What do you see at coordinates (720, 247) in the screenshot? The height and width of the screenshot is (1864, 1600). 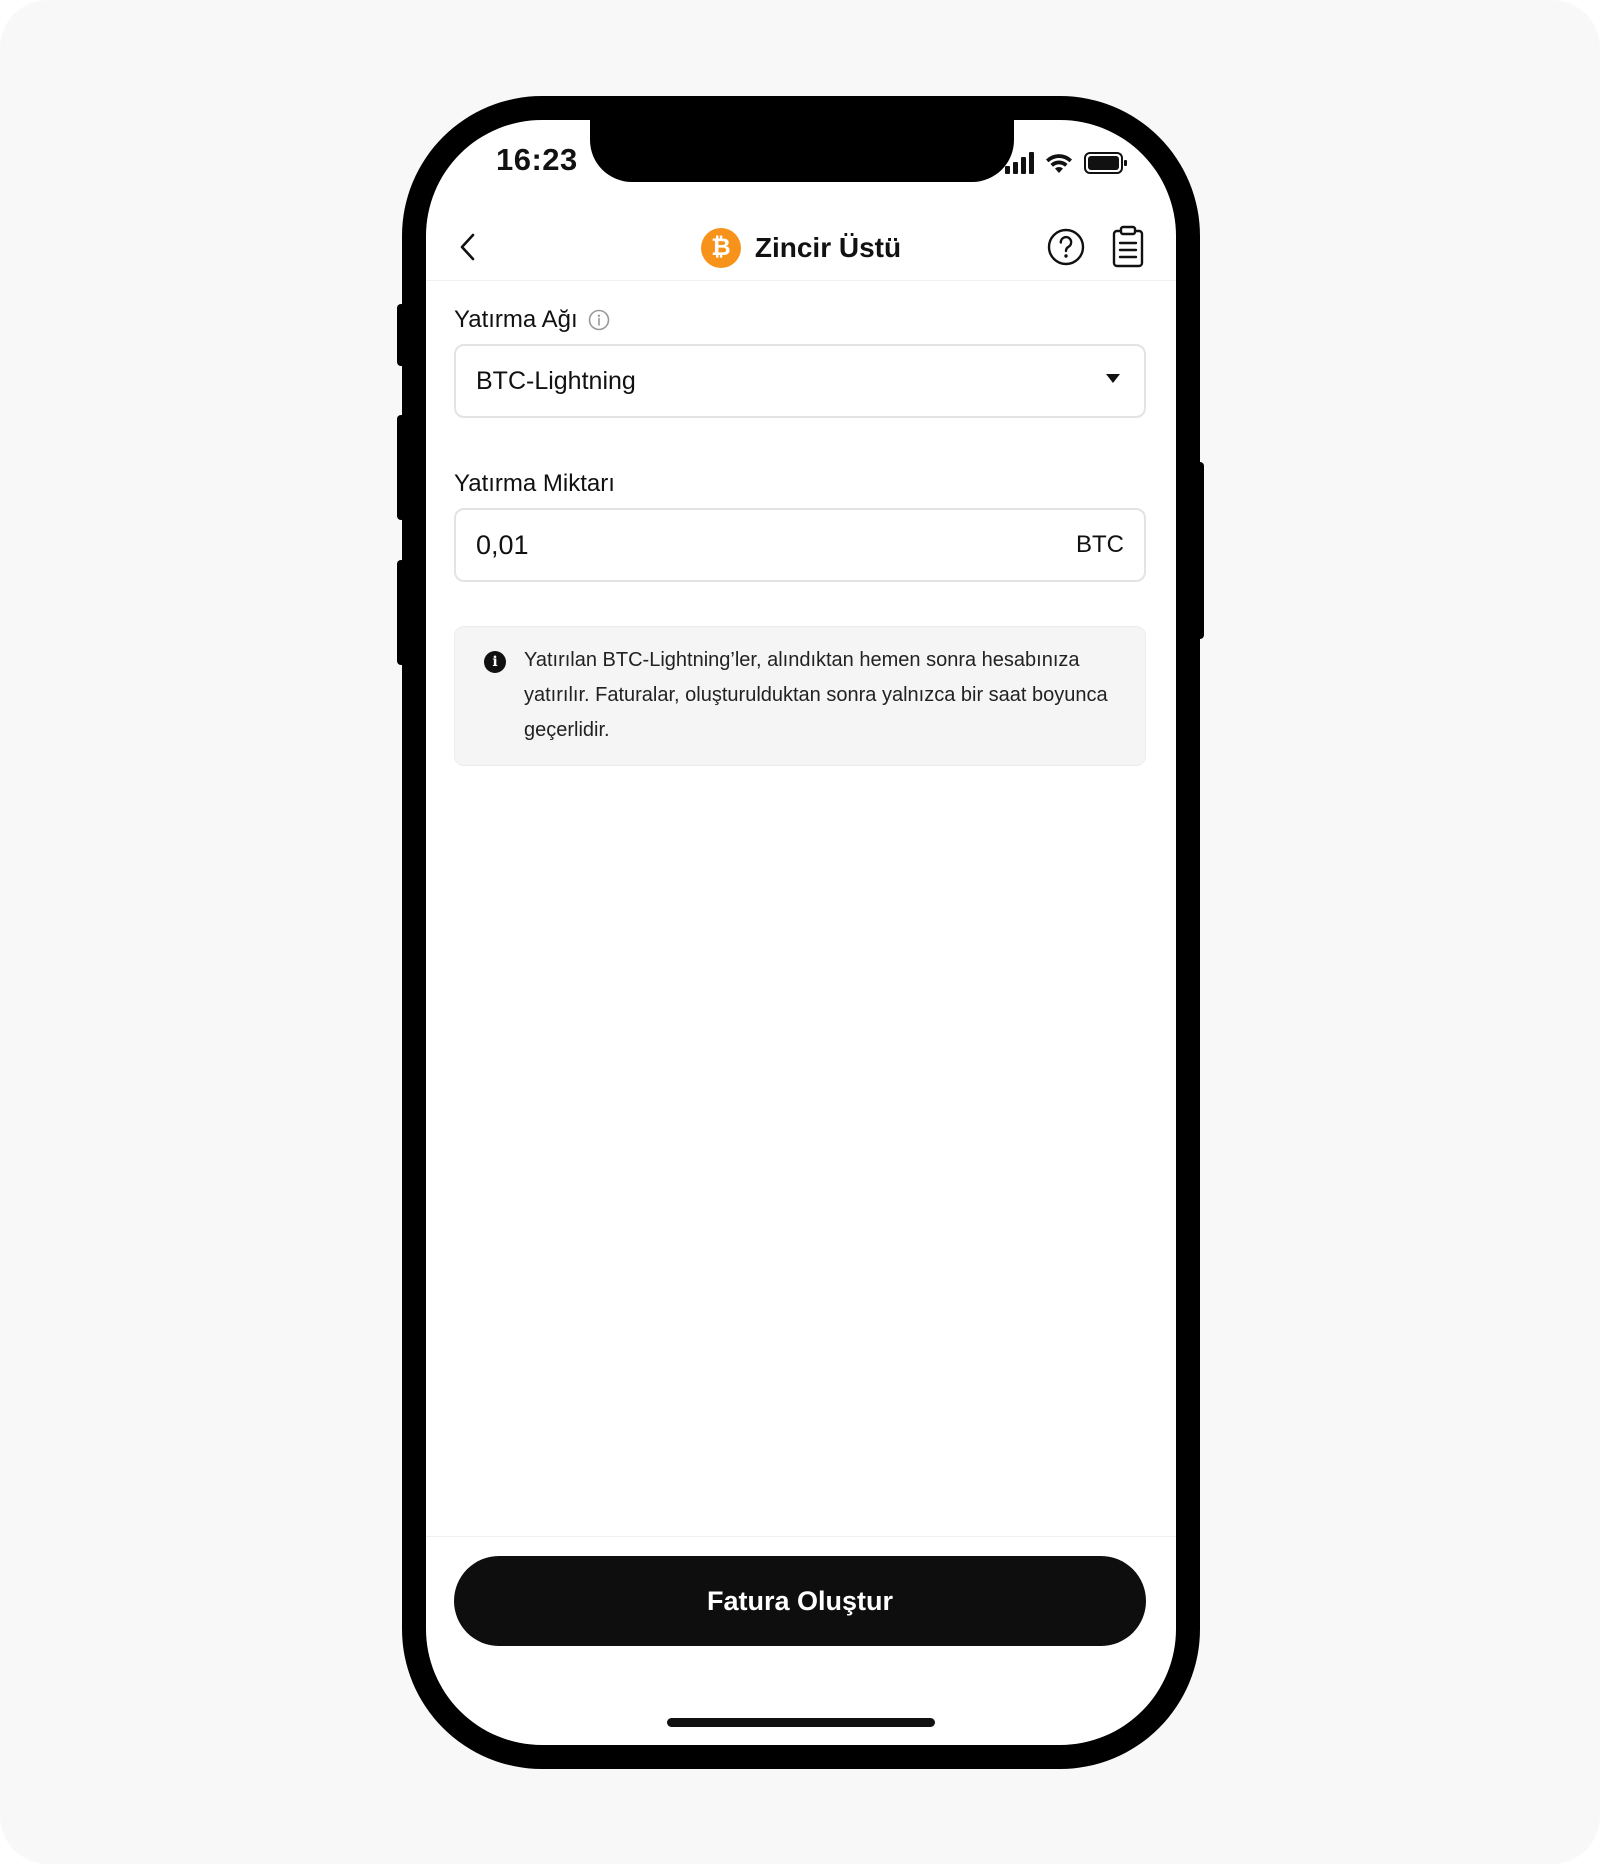 I see `bitcoin-logo-icon: ₿` at bounding box center [720, 247].